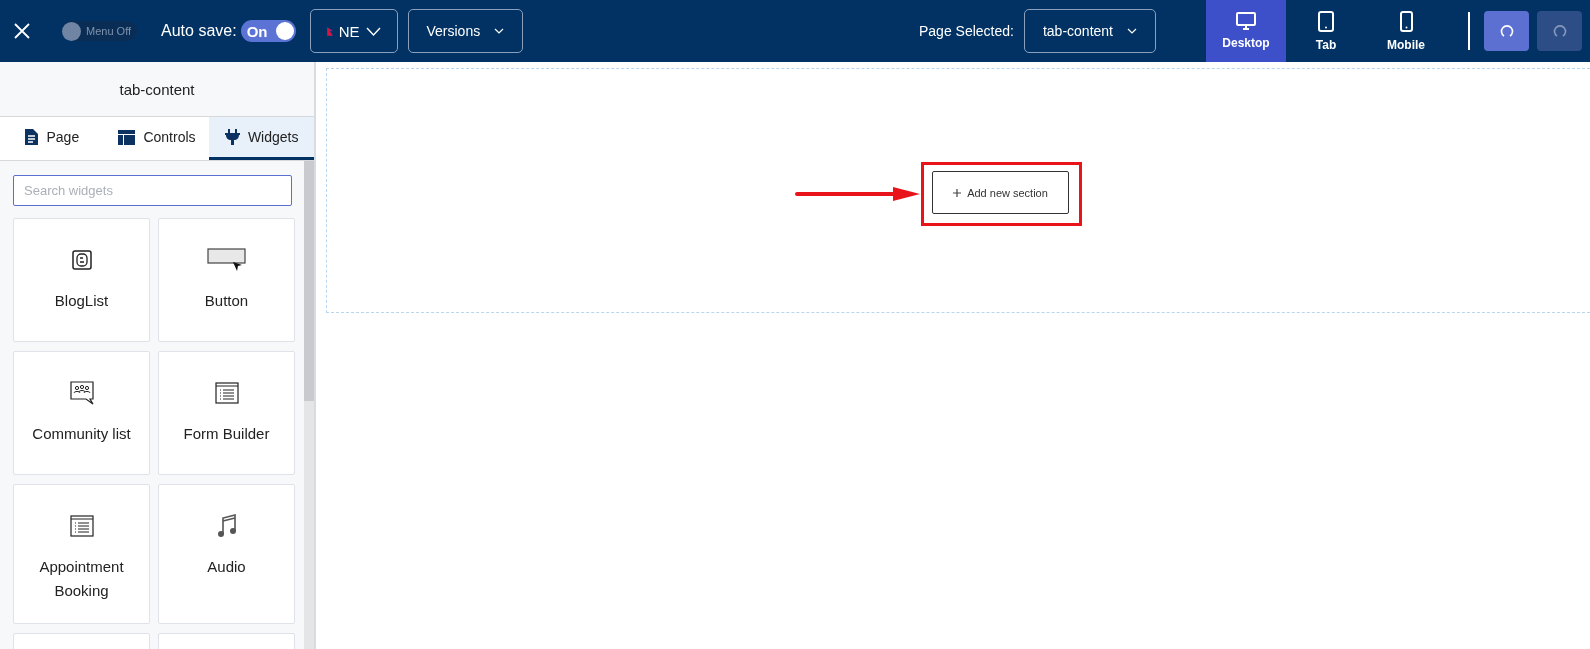  Describe the element at coordinates (268, 31) in the screenshot. I see `autosave-toggle: On` at that location.